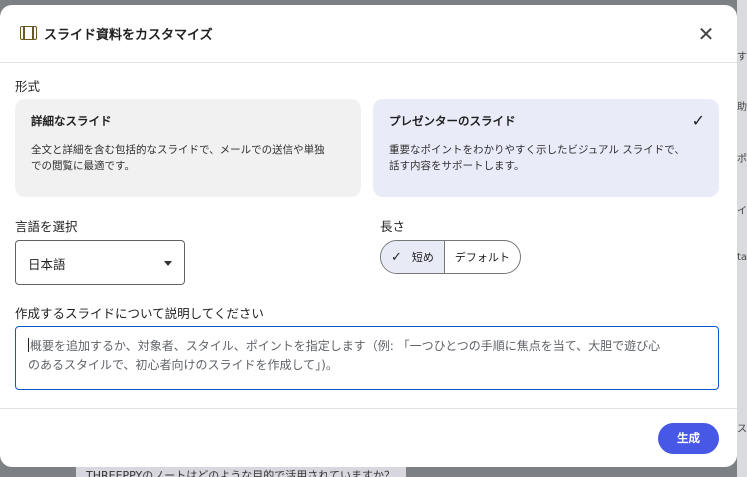  Describe the element at coordinates (168, 263) in the screenshot. I see `dropdown-caret-icon` at that location.